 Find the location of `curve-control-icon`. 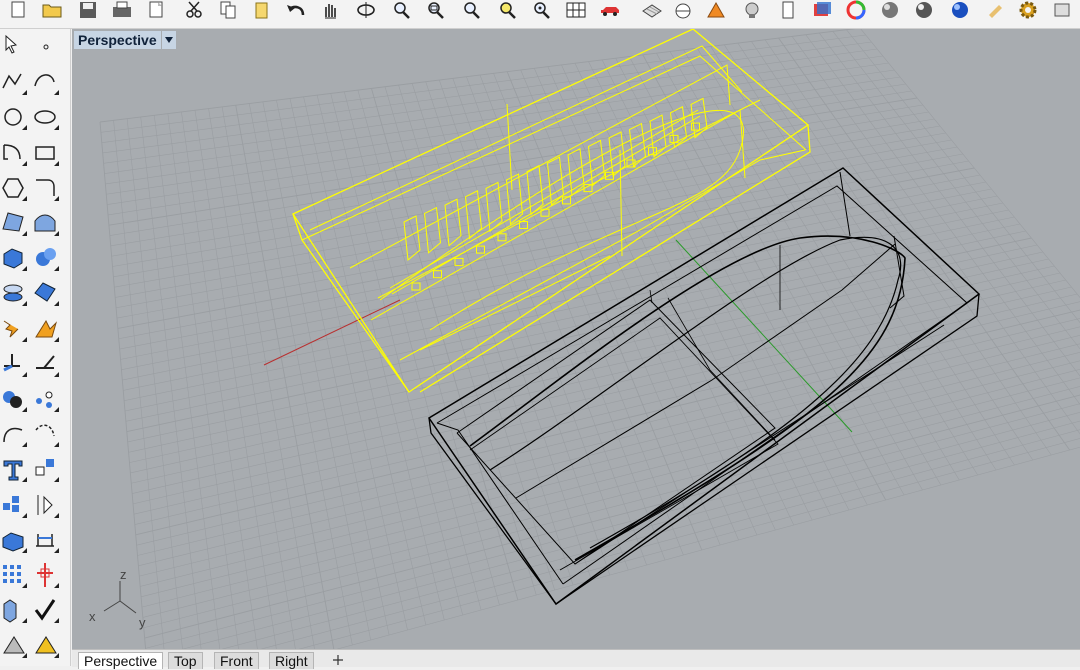

curve-control-icon is located at coordinates (46, 434).